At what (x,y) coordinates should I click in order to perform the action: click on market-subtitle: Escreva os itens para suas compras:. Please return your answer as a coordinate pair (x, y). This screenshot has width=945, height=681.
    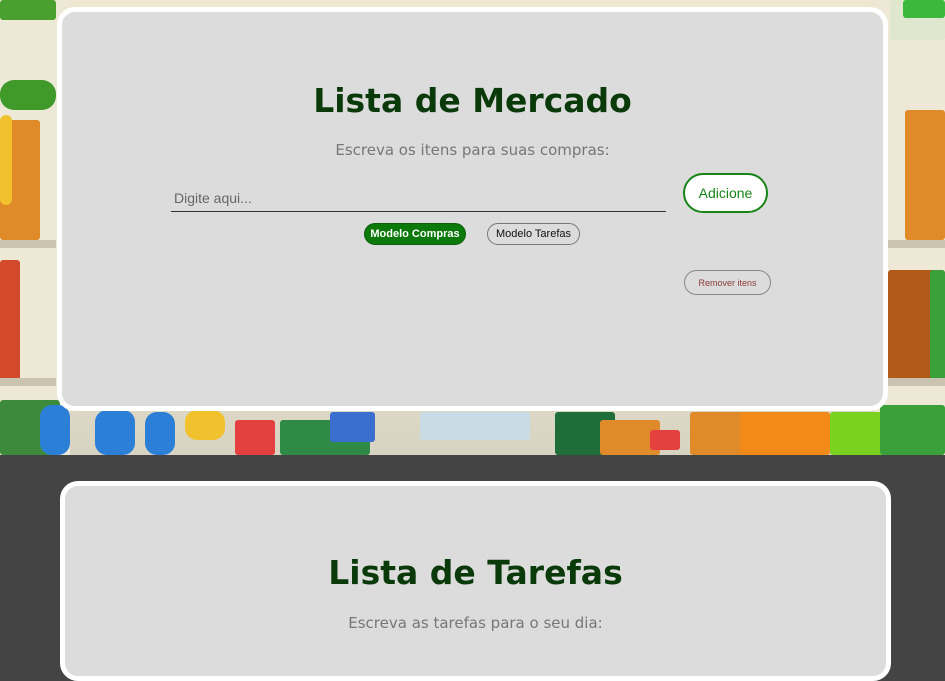
    Looking at the image, I should click on (472, 150).